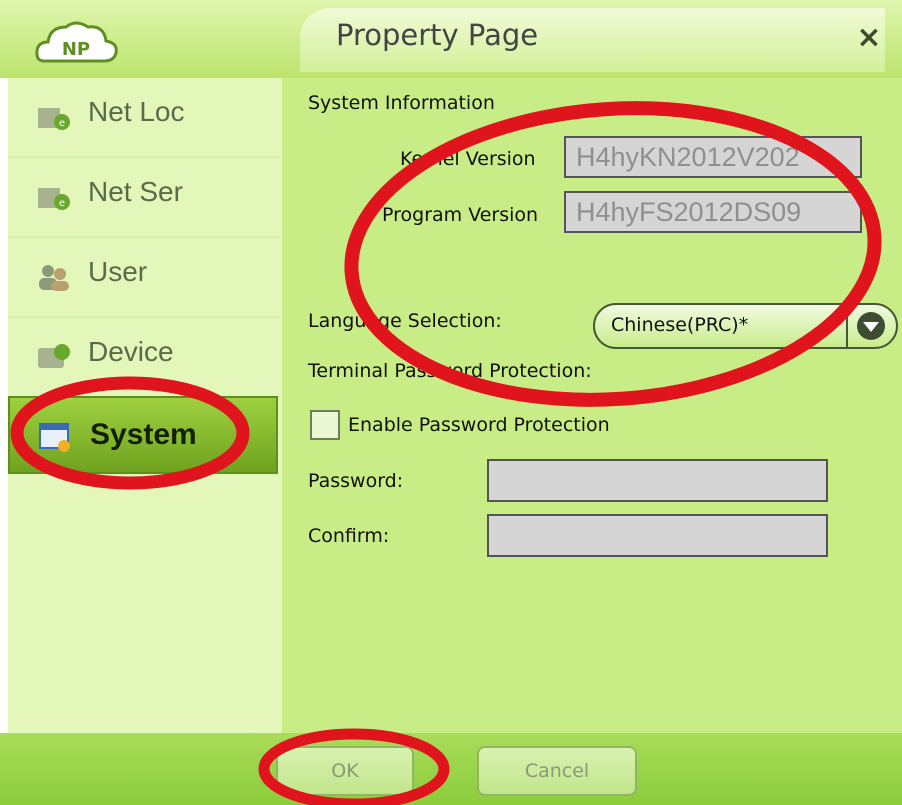  I want to click on sidebar-item-label: Device, so click(131, 351).